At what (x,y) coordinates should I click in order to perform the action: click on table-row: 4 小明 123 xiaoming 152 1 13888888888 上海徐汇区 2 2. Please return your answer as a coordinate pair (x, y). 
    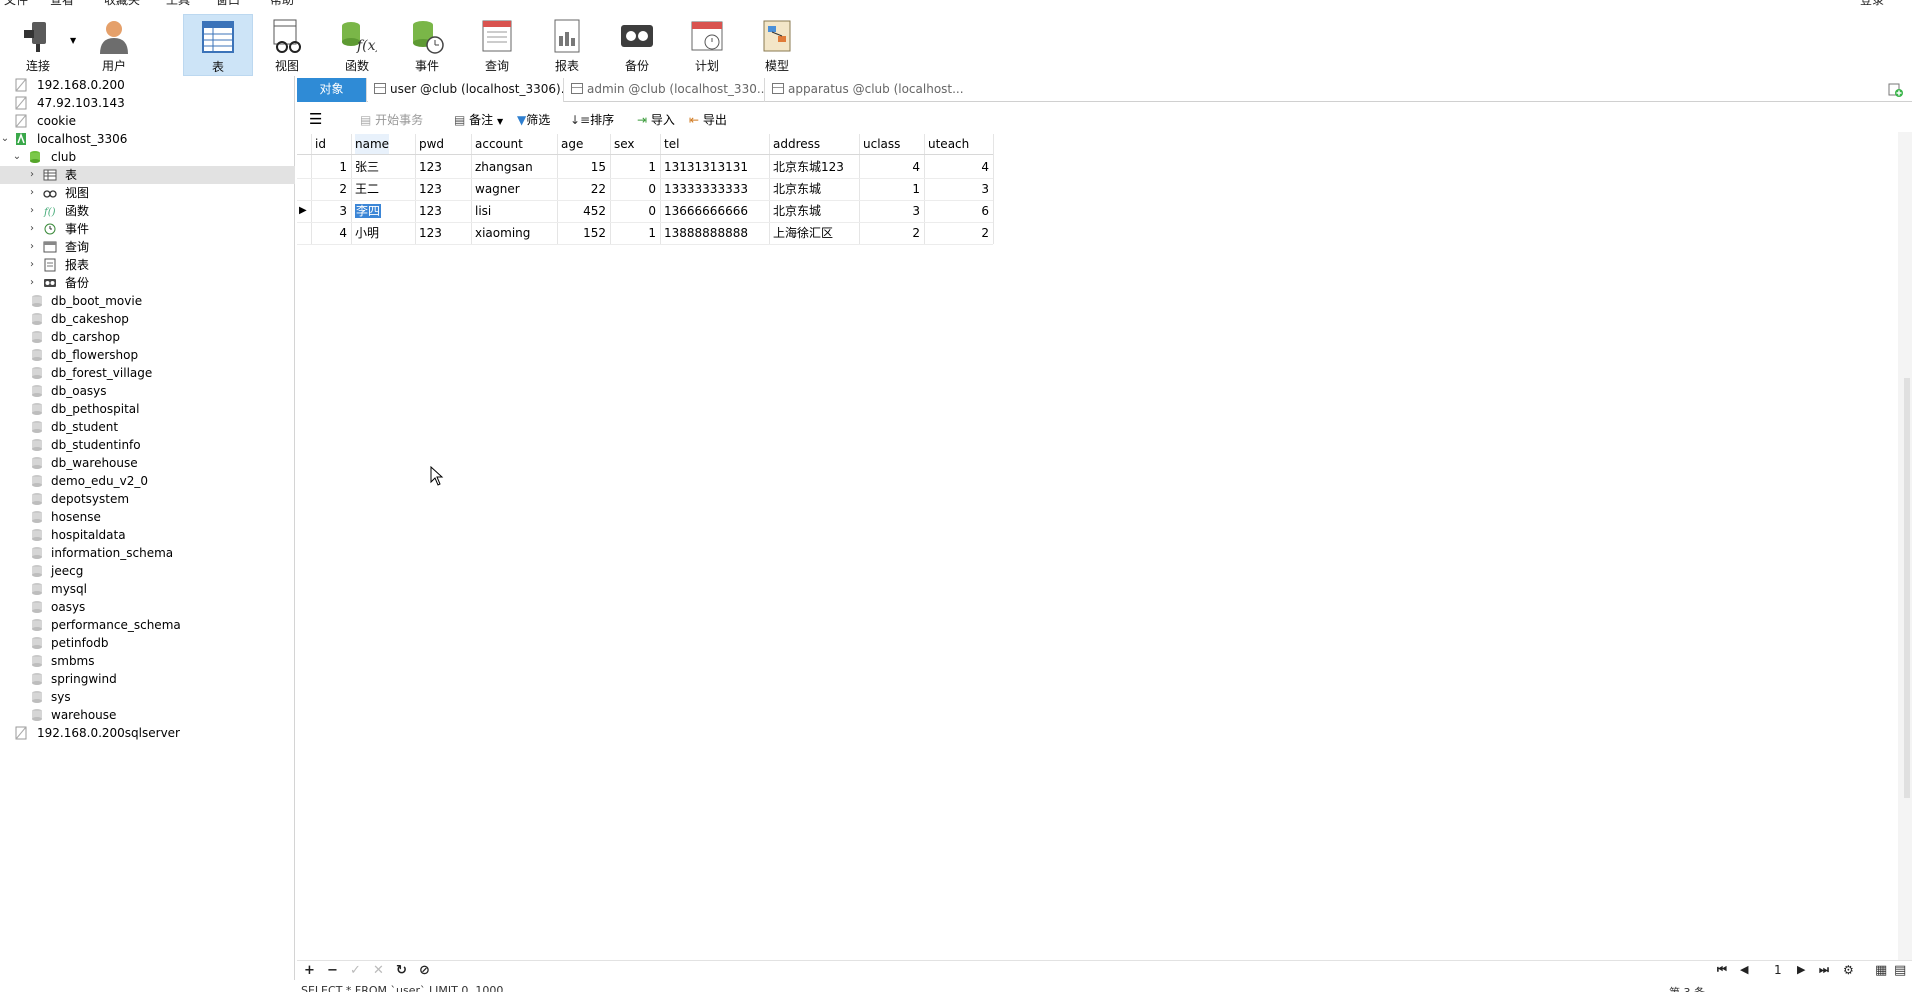
    Looking at the image, I should click on (645, 233).